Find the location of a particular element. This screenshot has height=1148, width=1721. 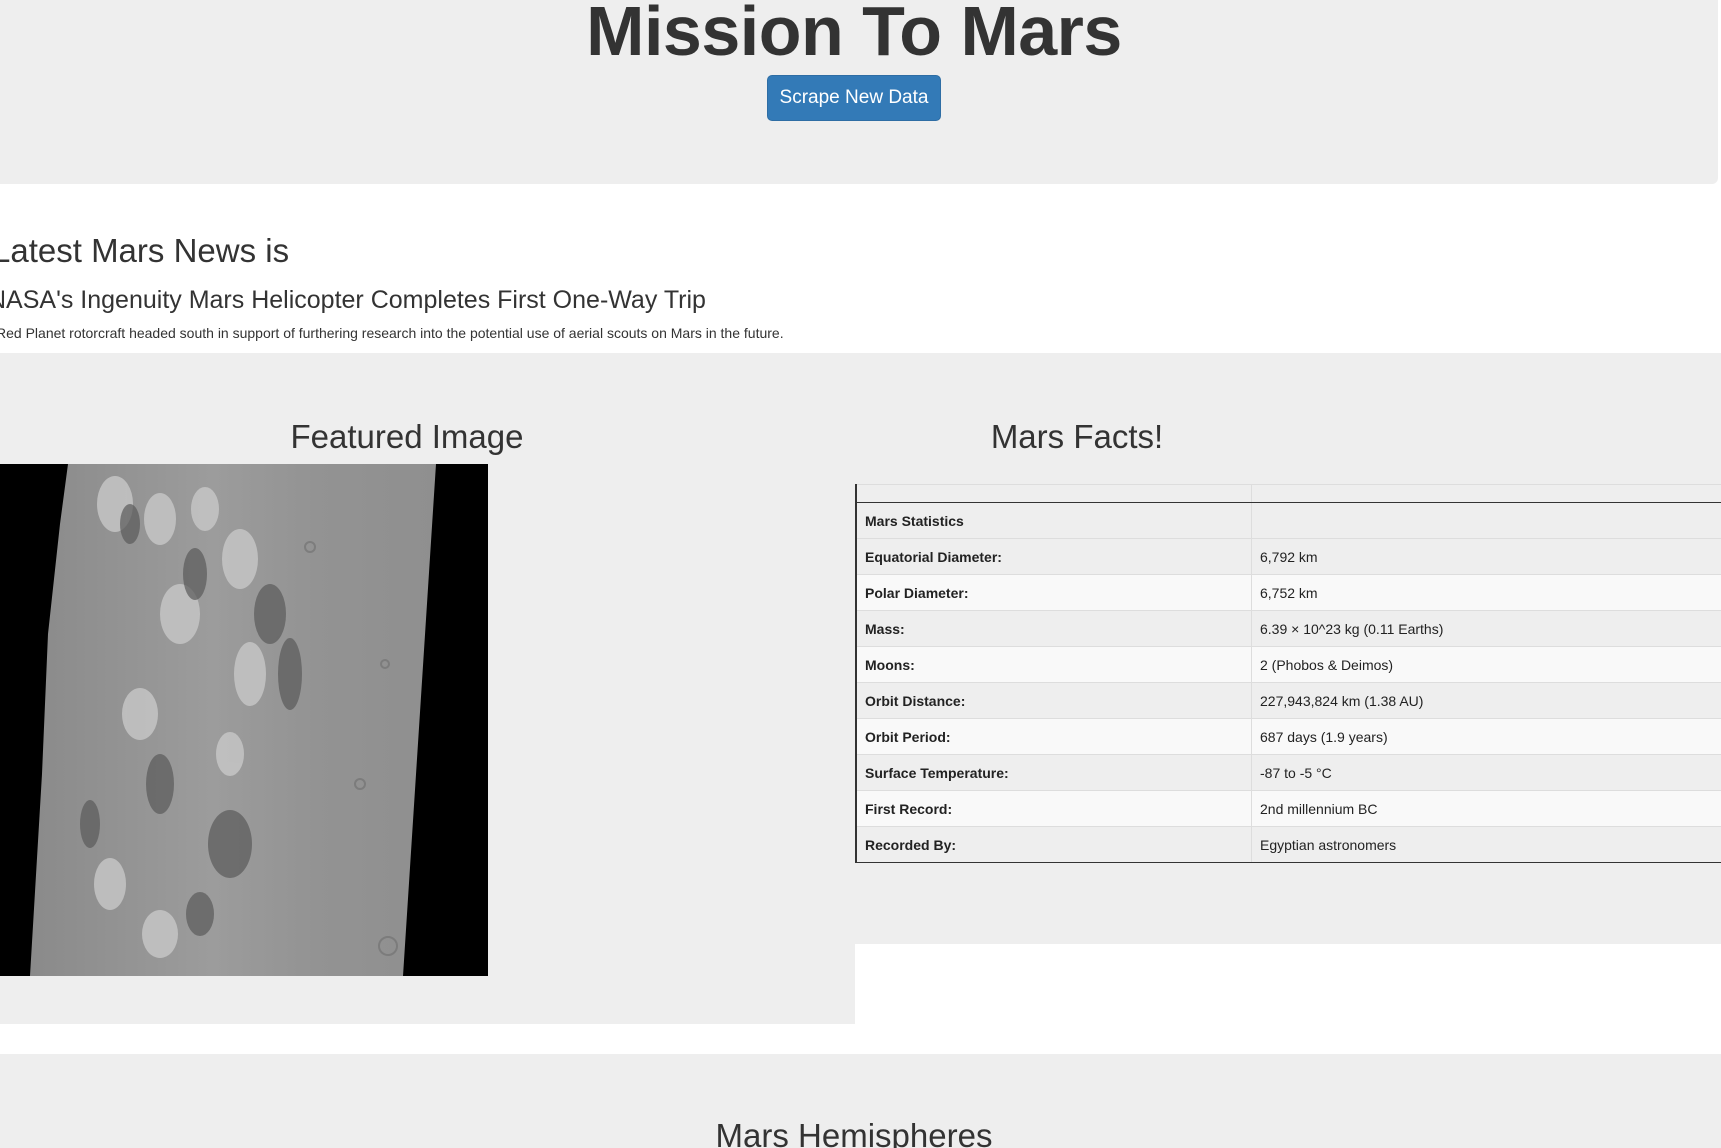

fact-value: 6,792 km is located at coordinates (1486, 556).